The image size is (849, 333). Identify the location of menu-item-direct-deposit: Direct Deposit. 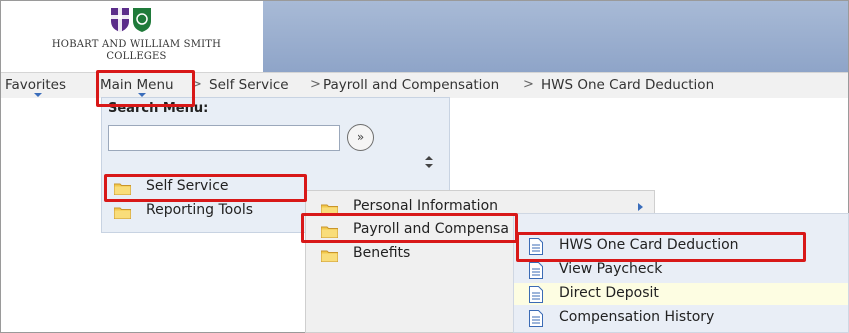
(681, 294).